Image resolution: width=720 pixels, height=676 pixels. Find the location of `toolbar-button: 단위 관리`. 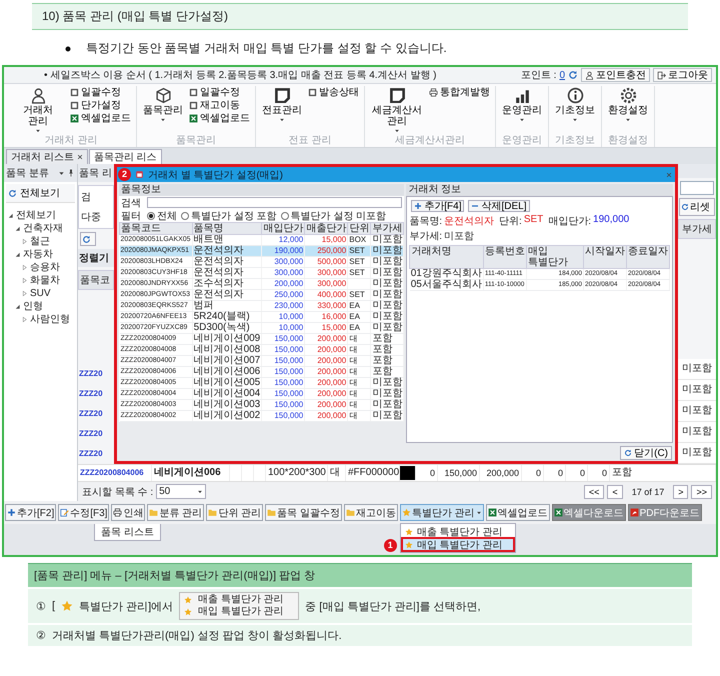

toolbar-button: 단위 관리 is located at coordinates (235, 512).